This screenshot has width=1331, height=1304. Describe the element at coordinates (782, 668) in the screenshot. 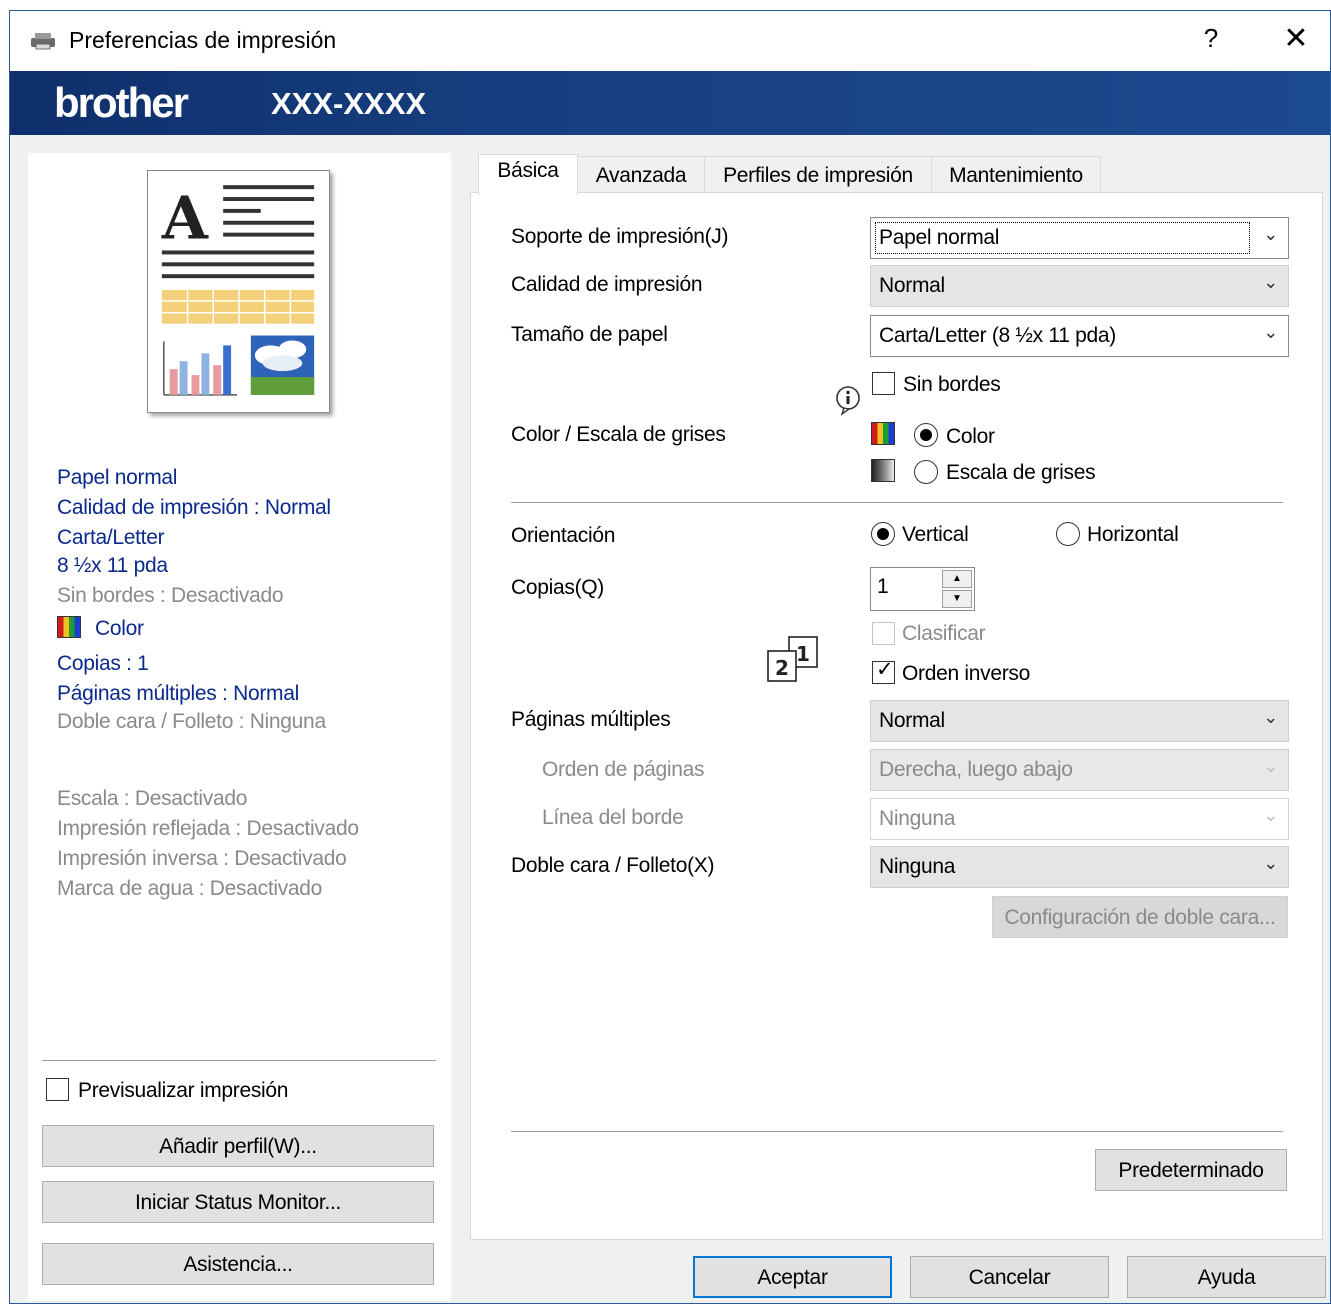

I see `page-number-2: 2` at that location.